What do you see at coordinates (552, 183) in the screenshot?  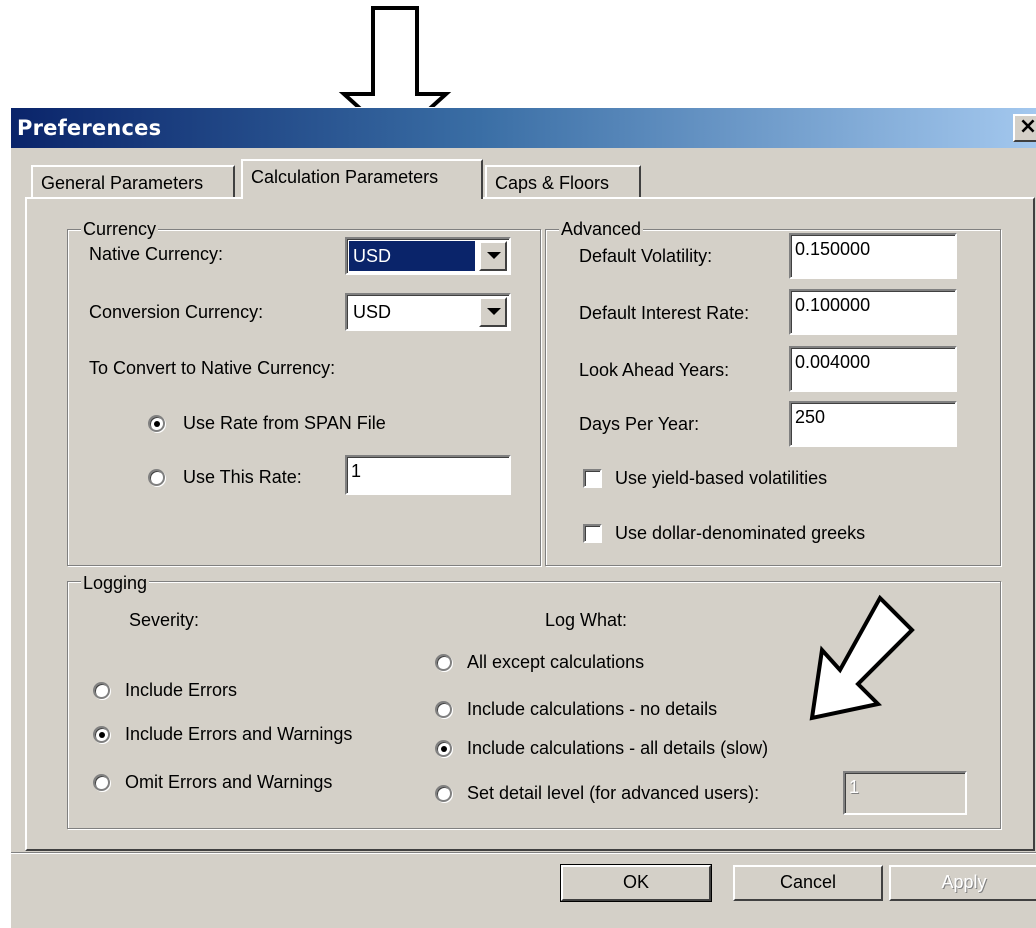 I see `tab-label: Caps & Floors` at bounding box center [552, 183].